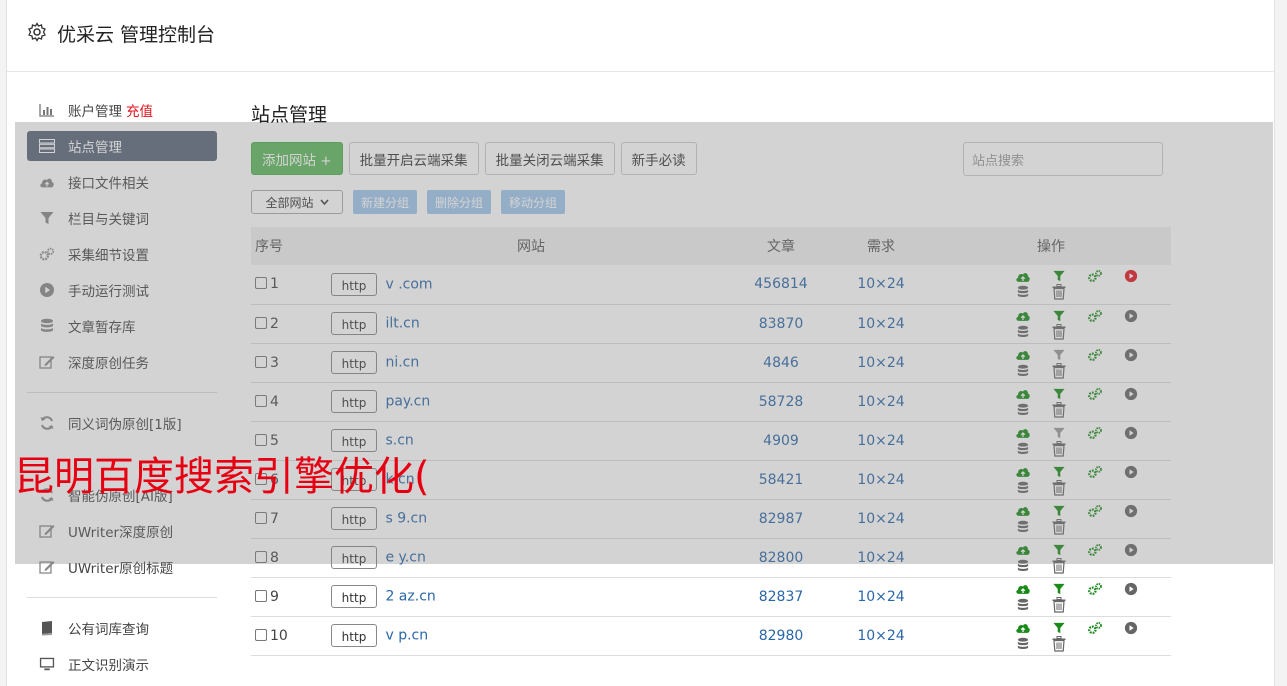 Image resolution: width=1287 pixels, height=686 pixels. I want to click on new-group-button: 新建分组, so click(385, 202).